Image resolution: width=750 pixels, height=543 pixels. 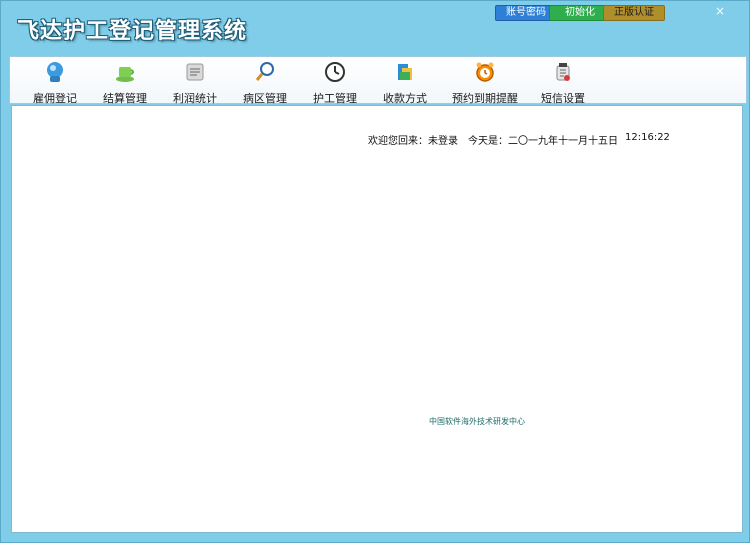 What do you see at coordinates (195, 82) in the screenshot?
I see `toolbar-item-profit-stats: 利润统计` at bounding box center [195, 82].